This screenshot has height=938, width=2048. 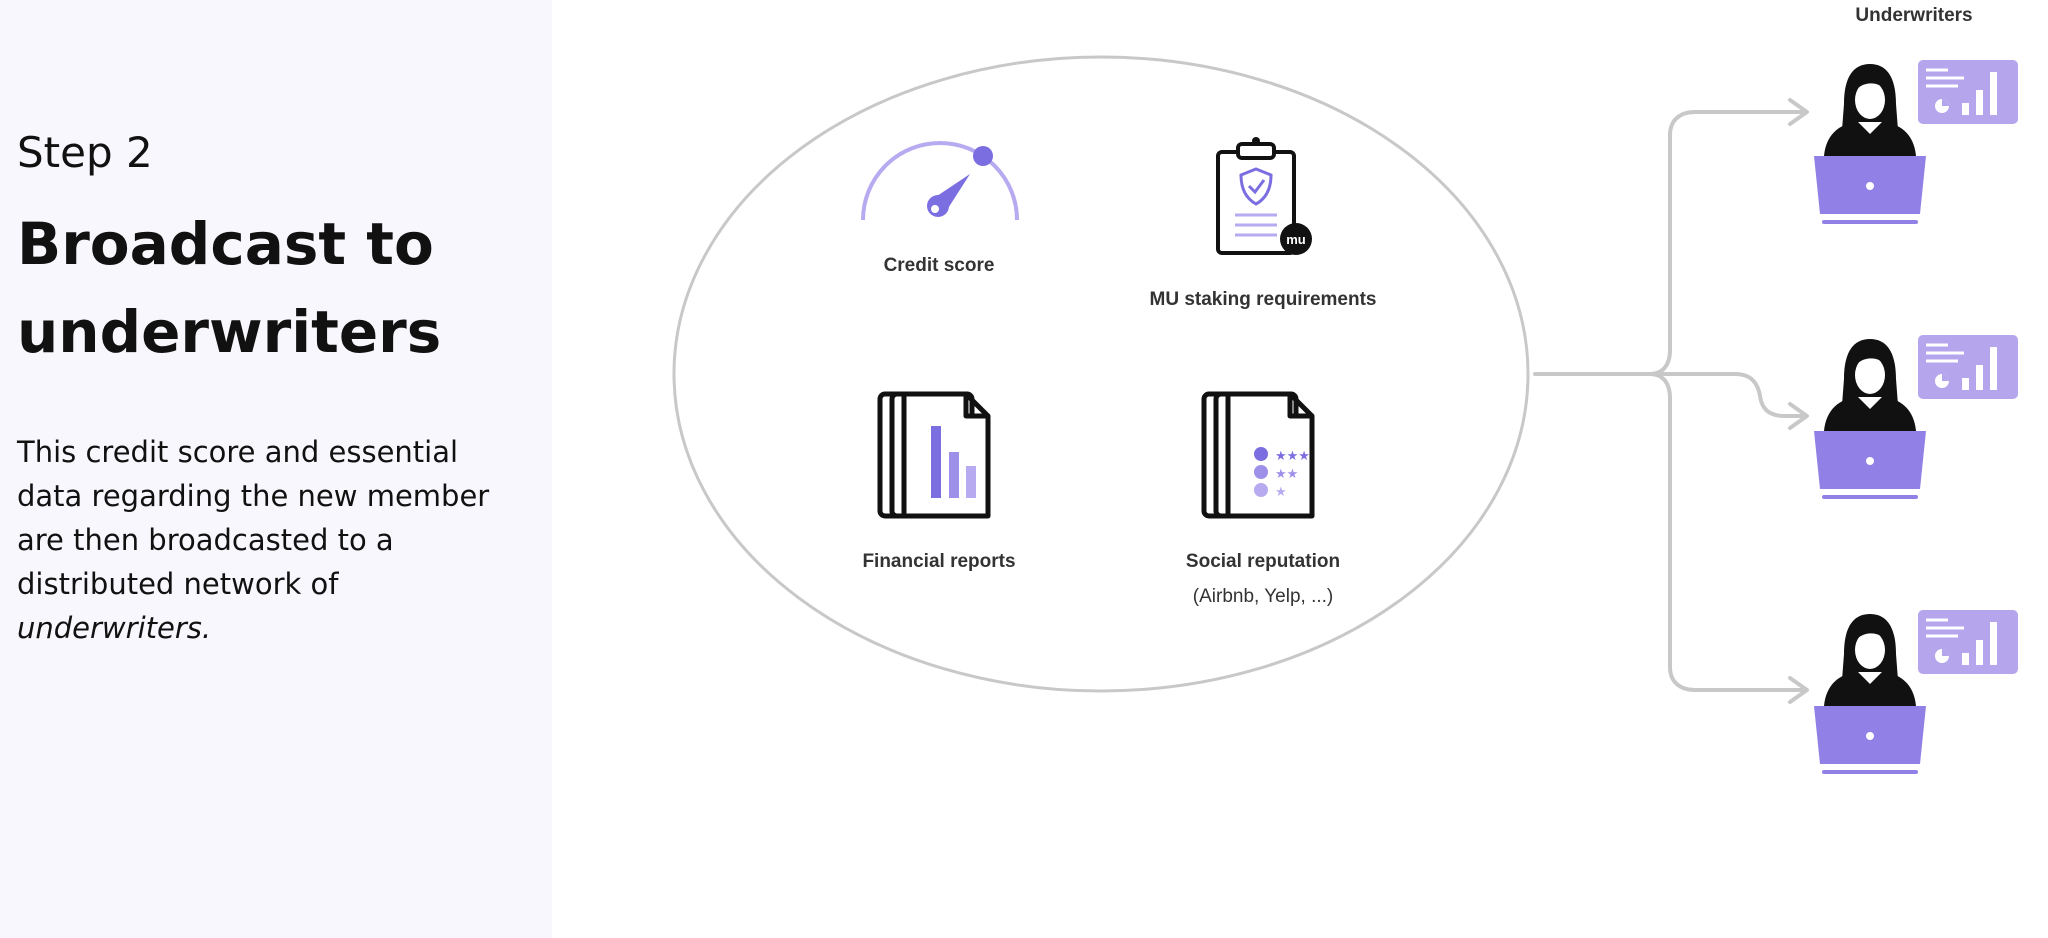 What do you see at coordinates (1258, 455) in the screenshot?
I see `rating-documents-icon: ★★★ ★★ ★` at bounding box center [1258, 455].